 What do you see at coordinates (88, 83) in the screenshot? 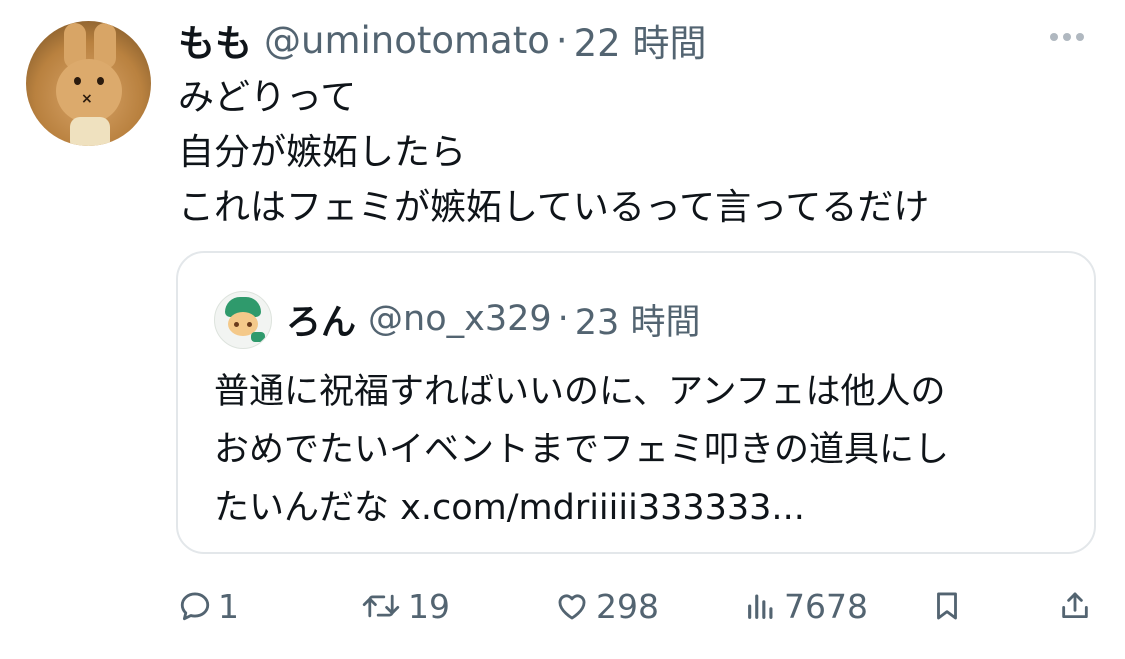
I see `author-avatar: ×` at bounding box center [88, 83].